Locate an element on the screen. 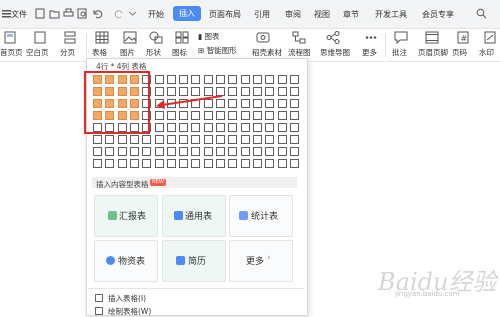  comment-icon is located at coordinates (401, 38).